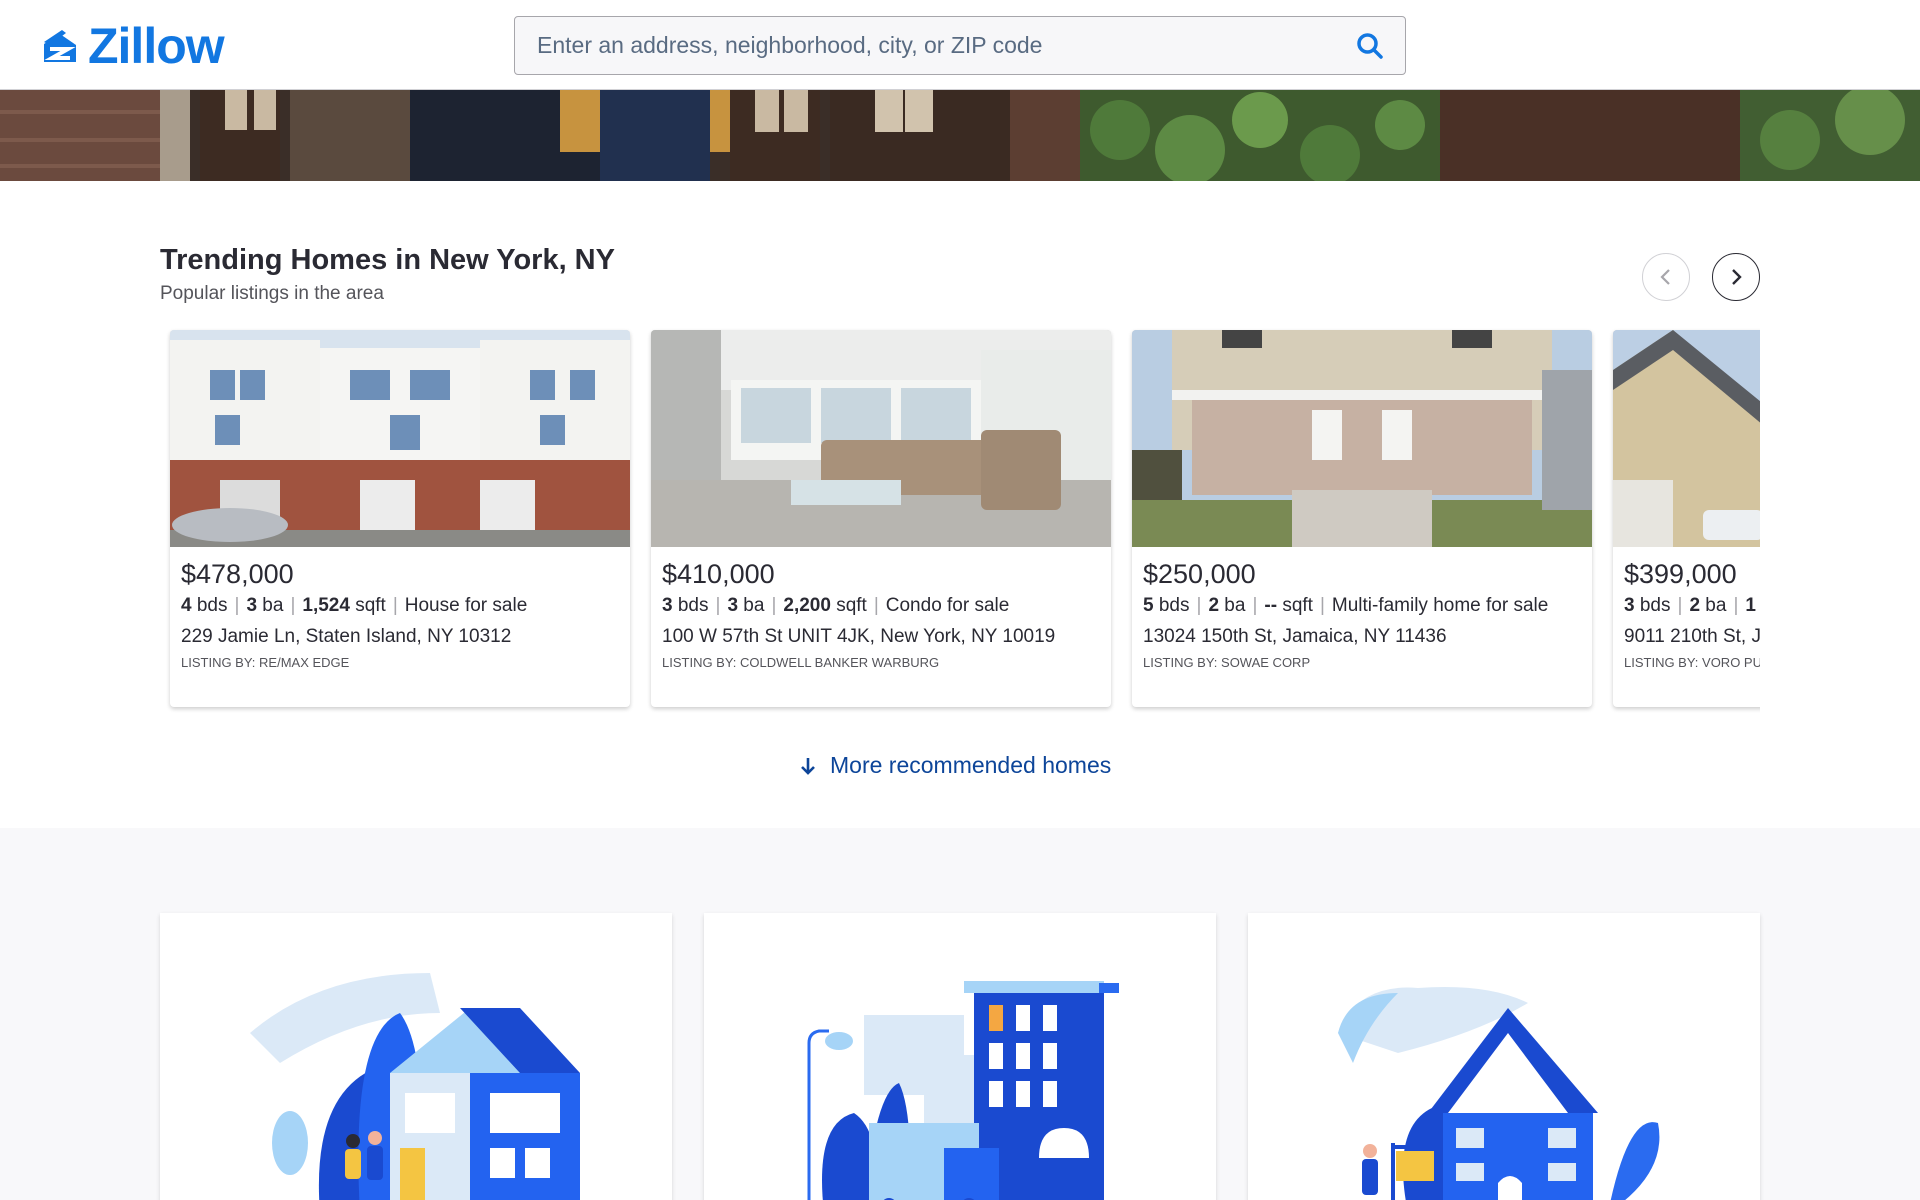 The height and width of the screenshot is (1200, 1920). What do you see at coordinates (1199, 574) in the screenshot?
I see `listing-price: $250,000` at bounding box center [1199, 574].